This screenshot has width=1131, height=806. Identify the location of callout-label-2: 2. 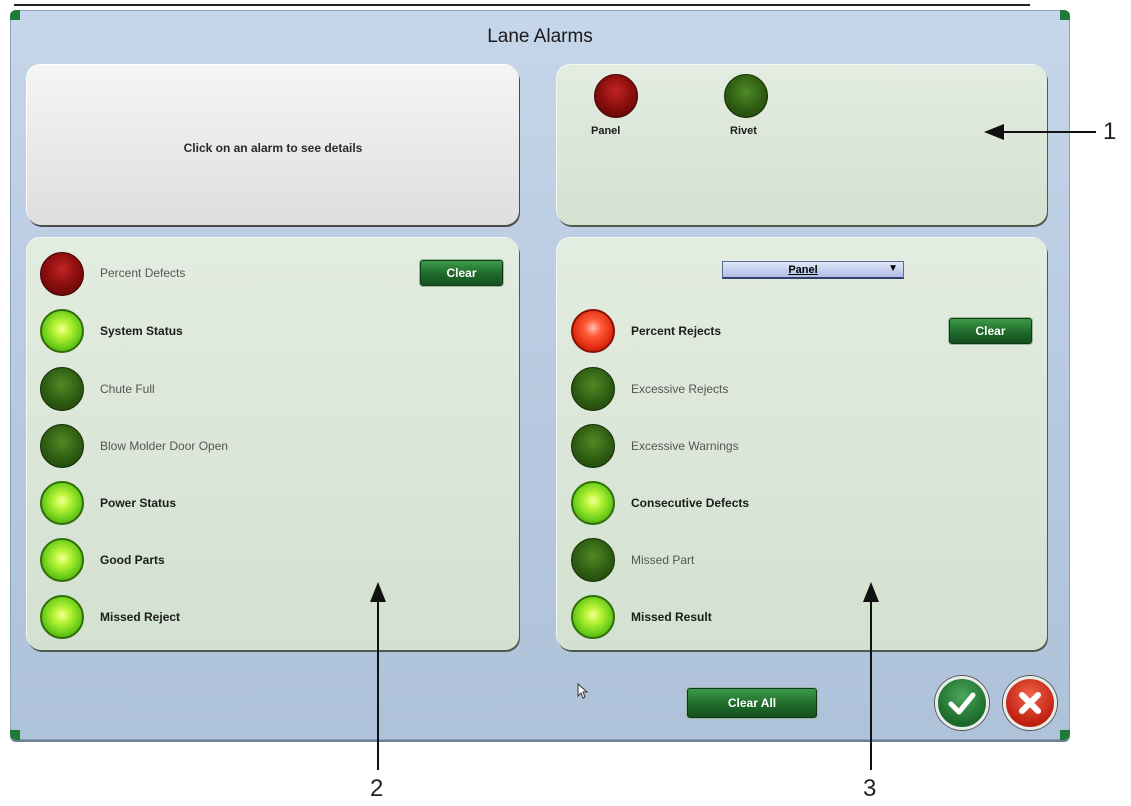
(377, 788).